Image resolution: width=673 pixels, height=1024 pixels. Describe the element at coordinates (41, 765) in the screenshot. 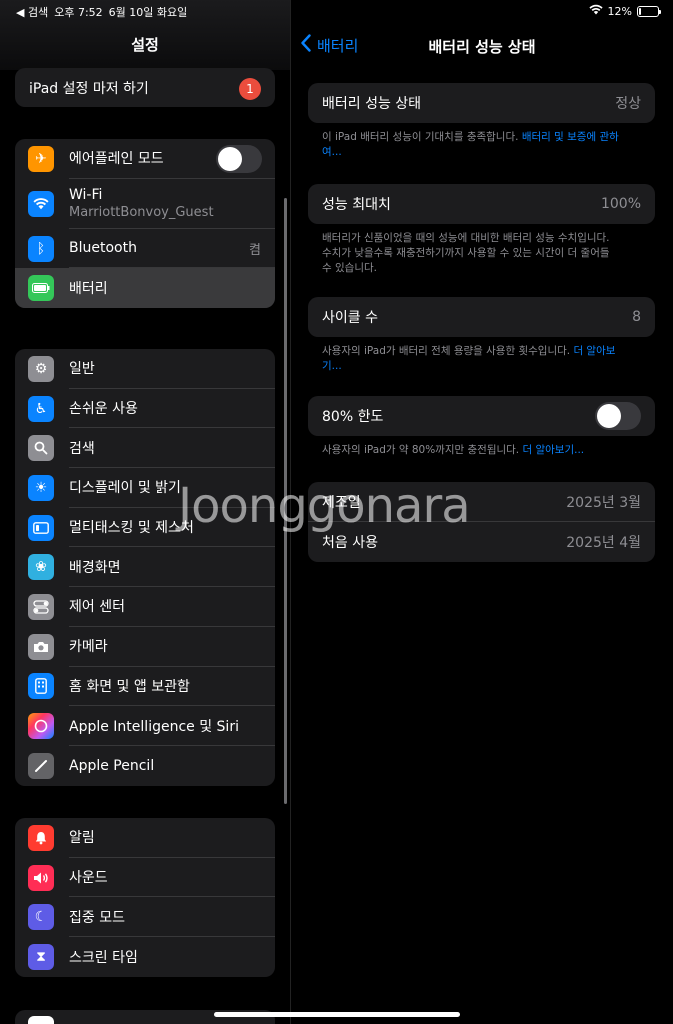

I see `pencil-icon` at that location.